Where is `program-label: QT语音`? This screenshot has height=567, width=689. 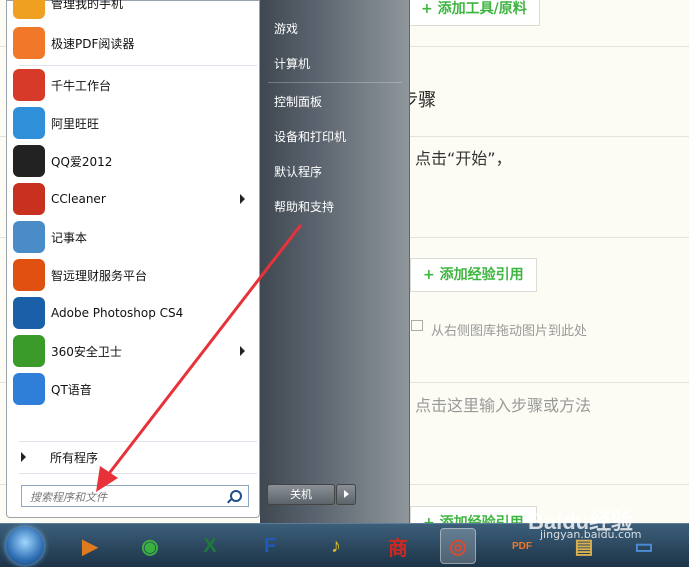 program-label: QT语音 is located at coordinates (71, 389).